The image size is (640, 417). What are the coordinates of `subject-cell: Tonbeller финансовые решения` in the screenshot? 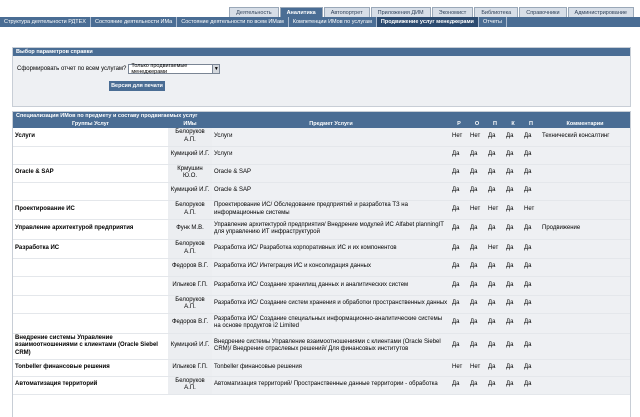 It's located at (331, 368).